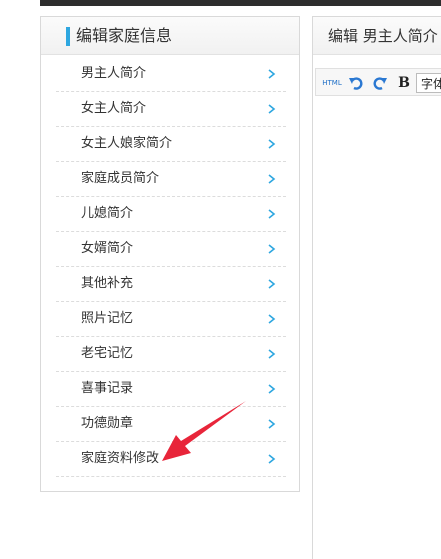  Describe the element at coordinates (114, 108) in the screenshot. I see `sidebar-item-label: 女主人简介` at that location.